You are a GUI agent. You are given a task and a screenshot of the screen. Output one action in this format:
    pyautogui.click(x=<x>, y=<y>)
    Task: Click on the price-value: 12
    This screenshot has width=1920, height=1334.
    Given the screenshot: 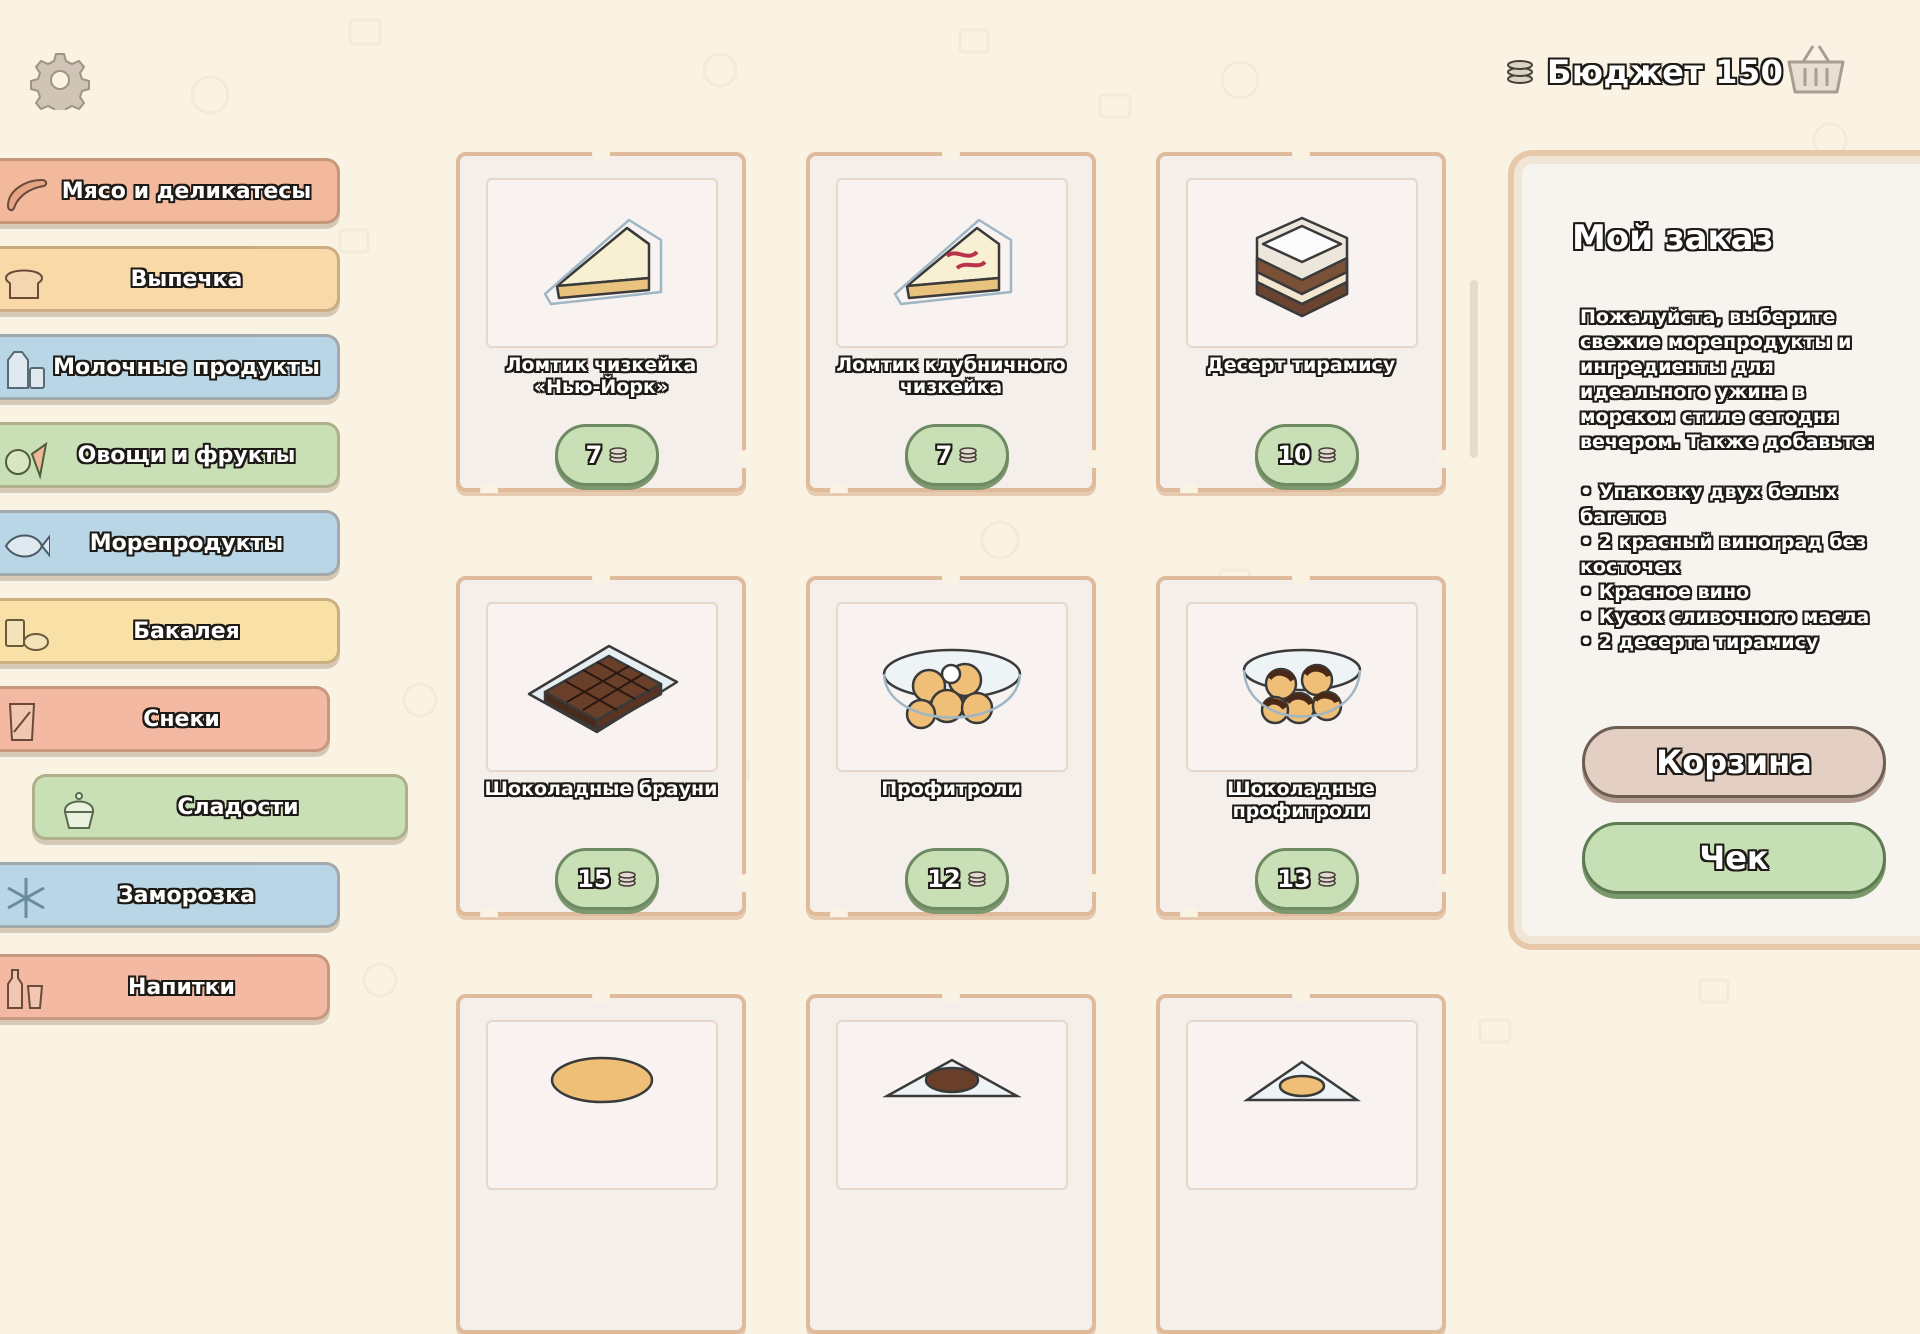 What is the action you would take?
    pyautogui.click(x=944, y=879)
    